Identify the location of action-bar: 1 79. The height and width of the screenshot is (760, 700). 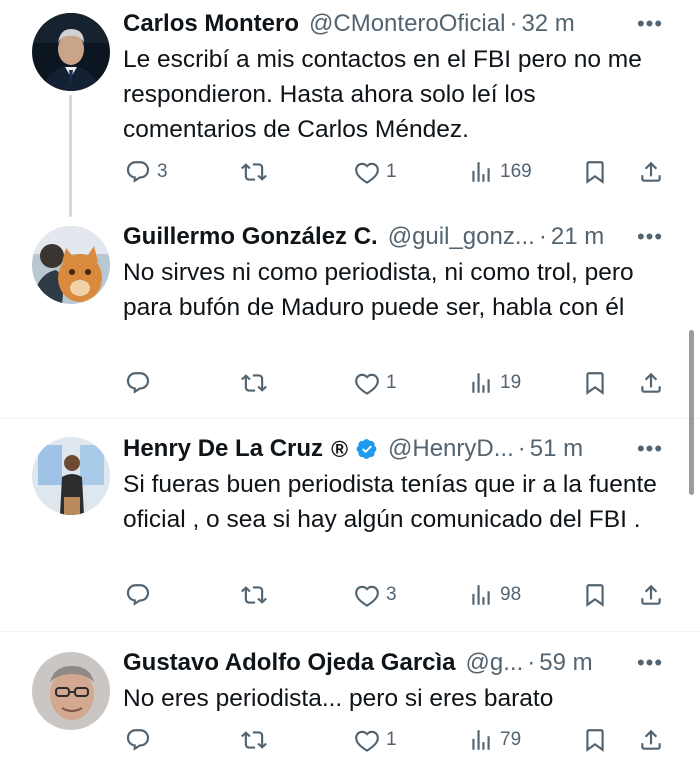
(350, 740).